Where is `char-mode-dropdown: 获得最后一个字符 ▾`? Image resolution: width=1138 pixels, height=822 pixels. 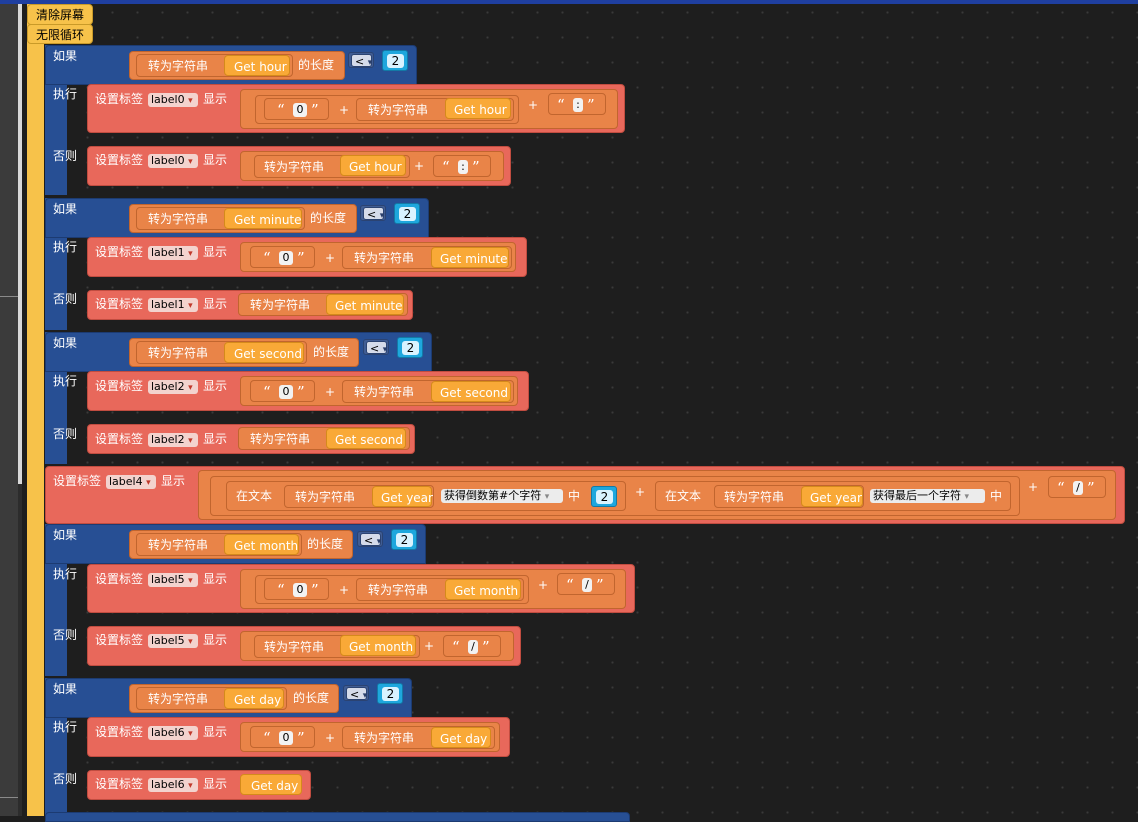
char-mode-dropdown: 获得最后一个字符 ▾ is located at coordinates (927, 496).